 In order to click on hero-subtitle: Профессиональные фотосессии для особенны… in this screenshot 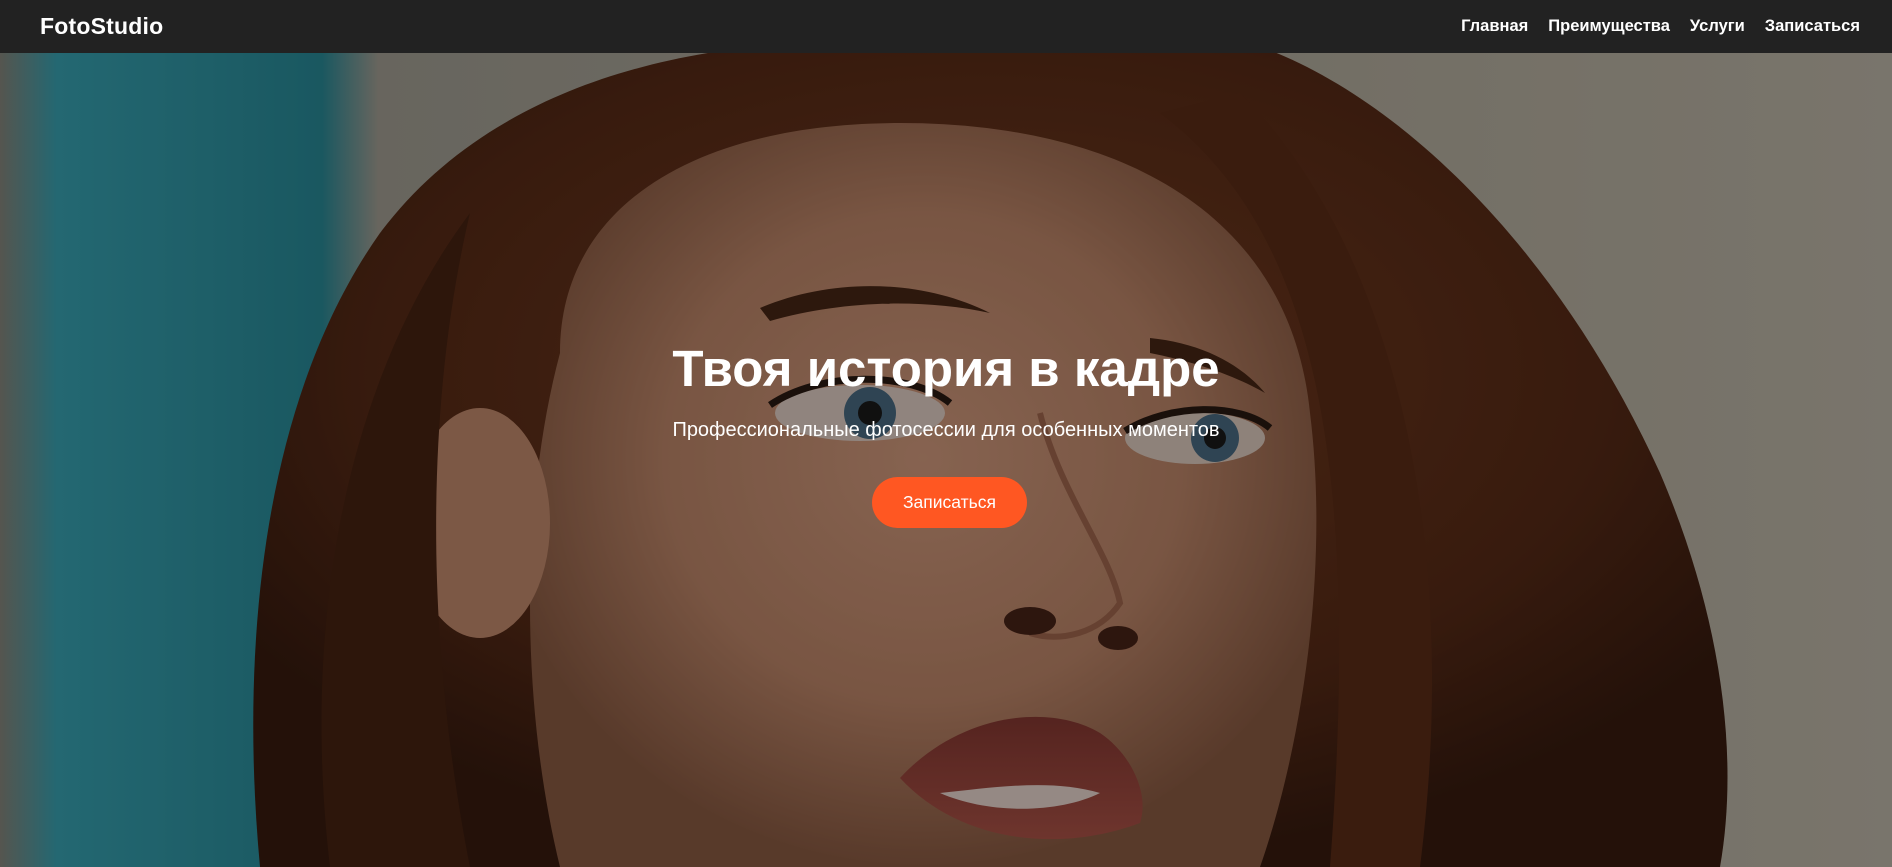, I will do `click(946, 430)`.